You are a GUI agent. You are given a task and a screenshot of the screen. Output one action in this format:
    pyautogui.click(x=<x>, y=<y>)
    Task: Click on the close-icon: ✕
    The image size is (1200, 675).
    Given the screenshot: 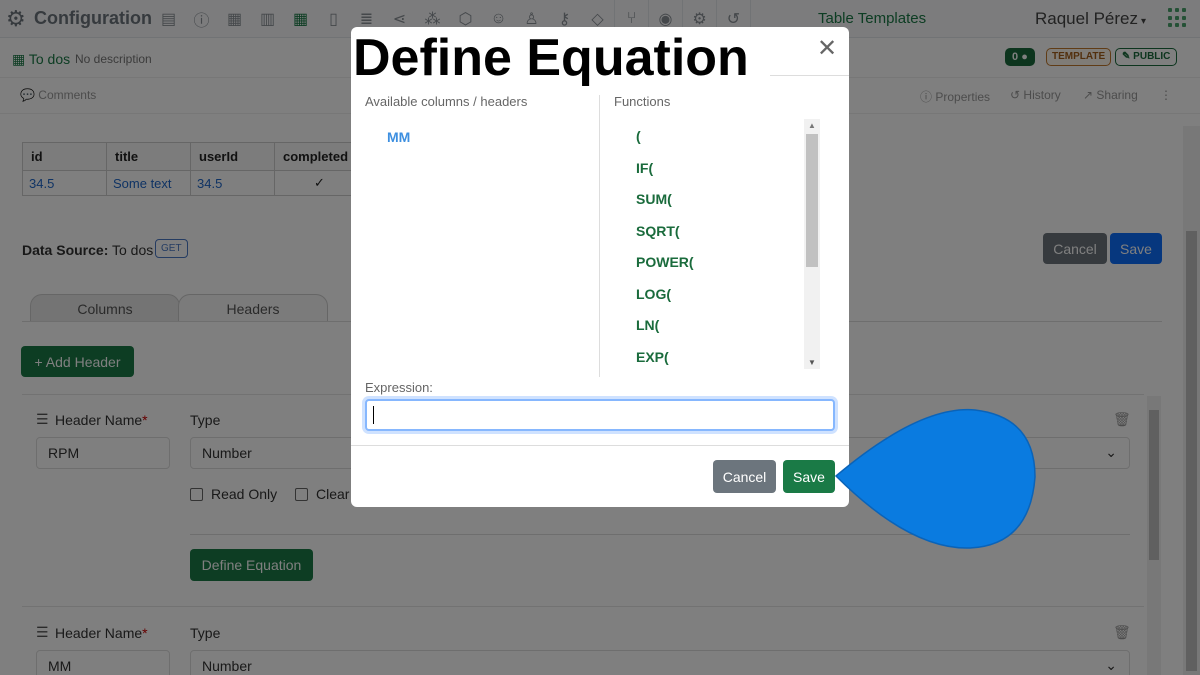 What is the action you would take?
    pyautogui.click(x=827, y=49)
    